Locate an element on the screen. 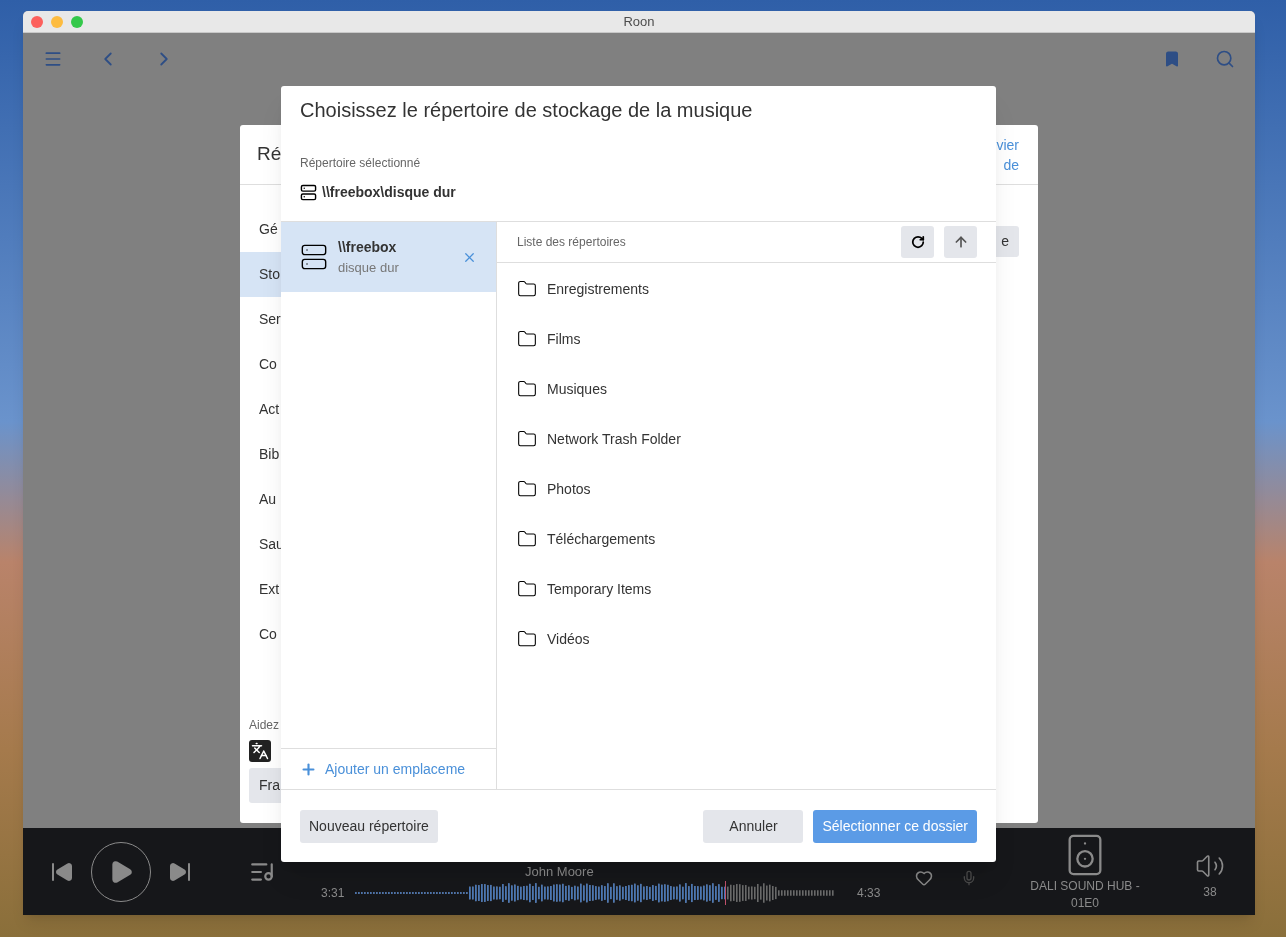 The image size is (1286, 937). folder-row: Films is located at coordinates (746, 339).